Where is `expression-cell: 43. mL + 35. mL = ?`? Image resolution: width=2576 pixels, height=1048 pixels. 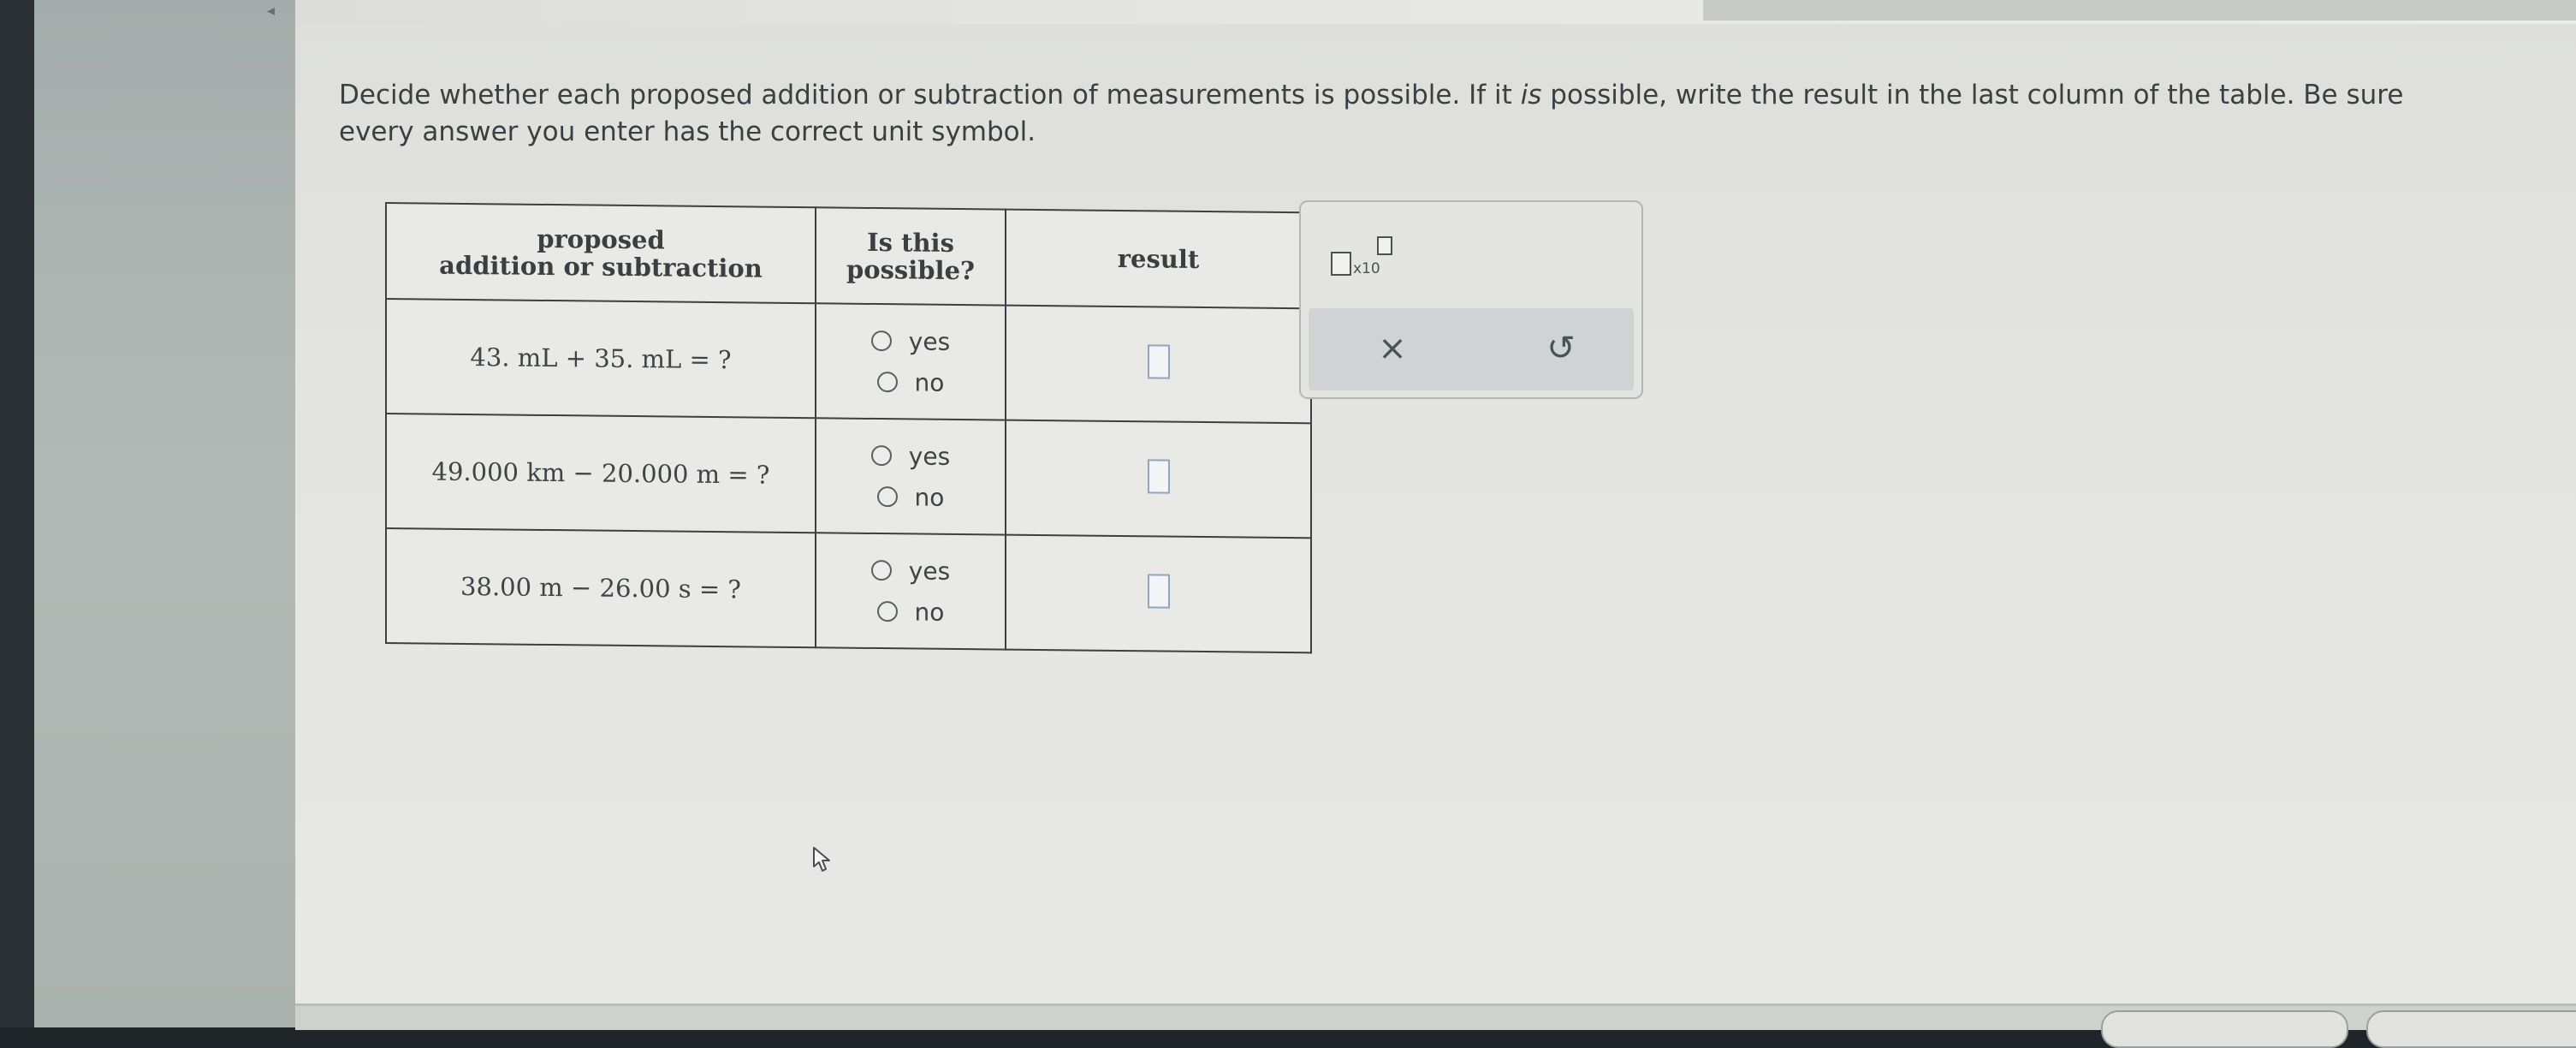 expression-cell: 43. mL + 35. mL = ? is located at coordinates (601, 359).